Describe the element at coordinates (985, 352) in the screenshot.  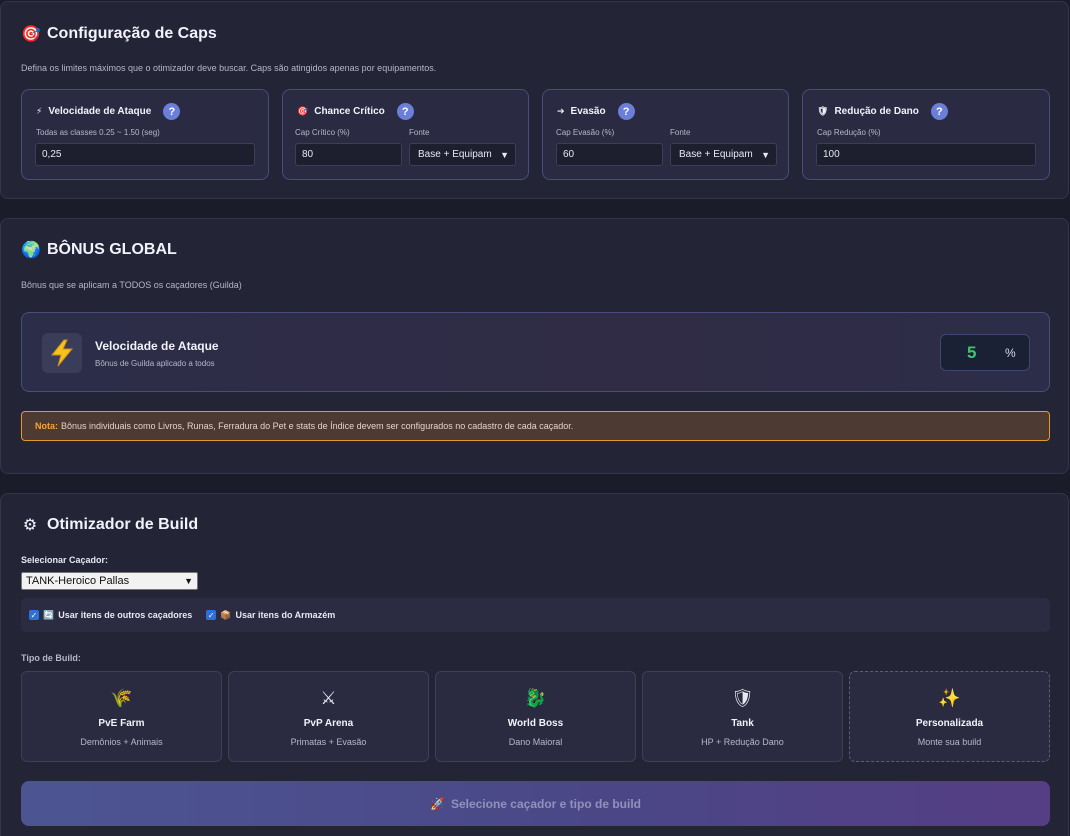
I see `bonus-value-input: 5 %` at that location.